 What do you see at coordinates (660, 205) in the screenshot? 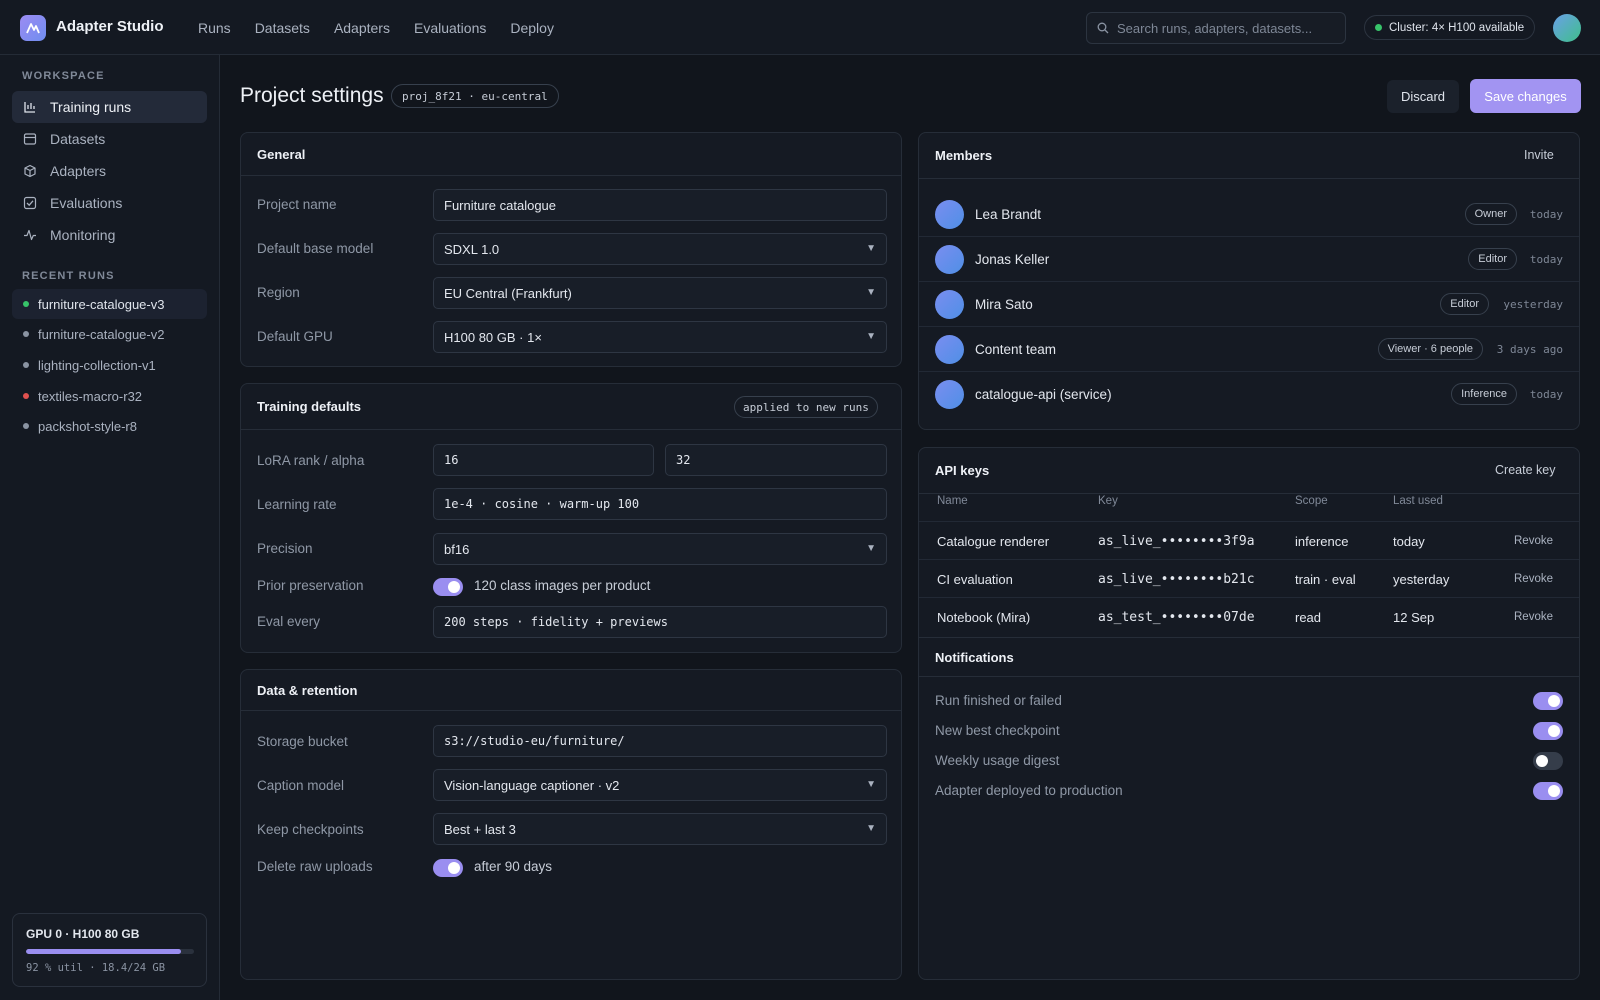
I see `project-name-input` at bounding box center [660, 205].